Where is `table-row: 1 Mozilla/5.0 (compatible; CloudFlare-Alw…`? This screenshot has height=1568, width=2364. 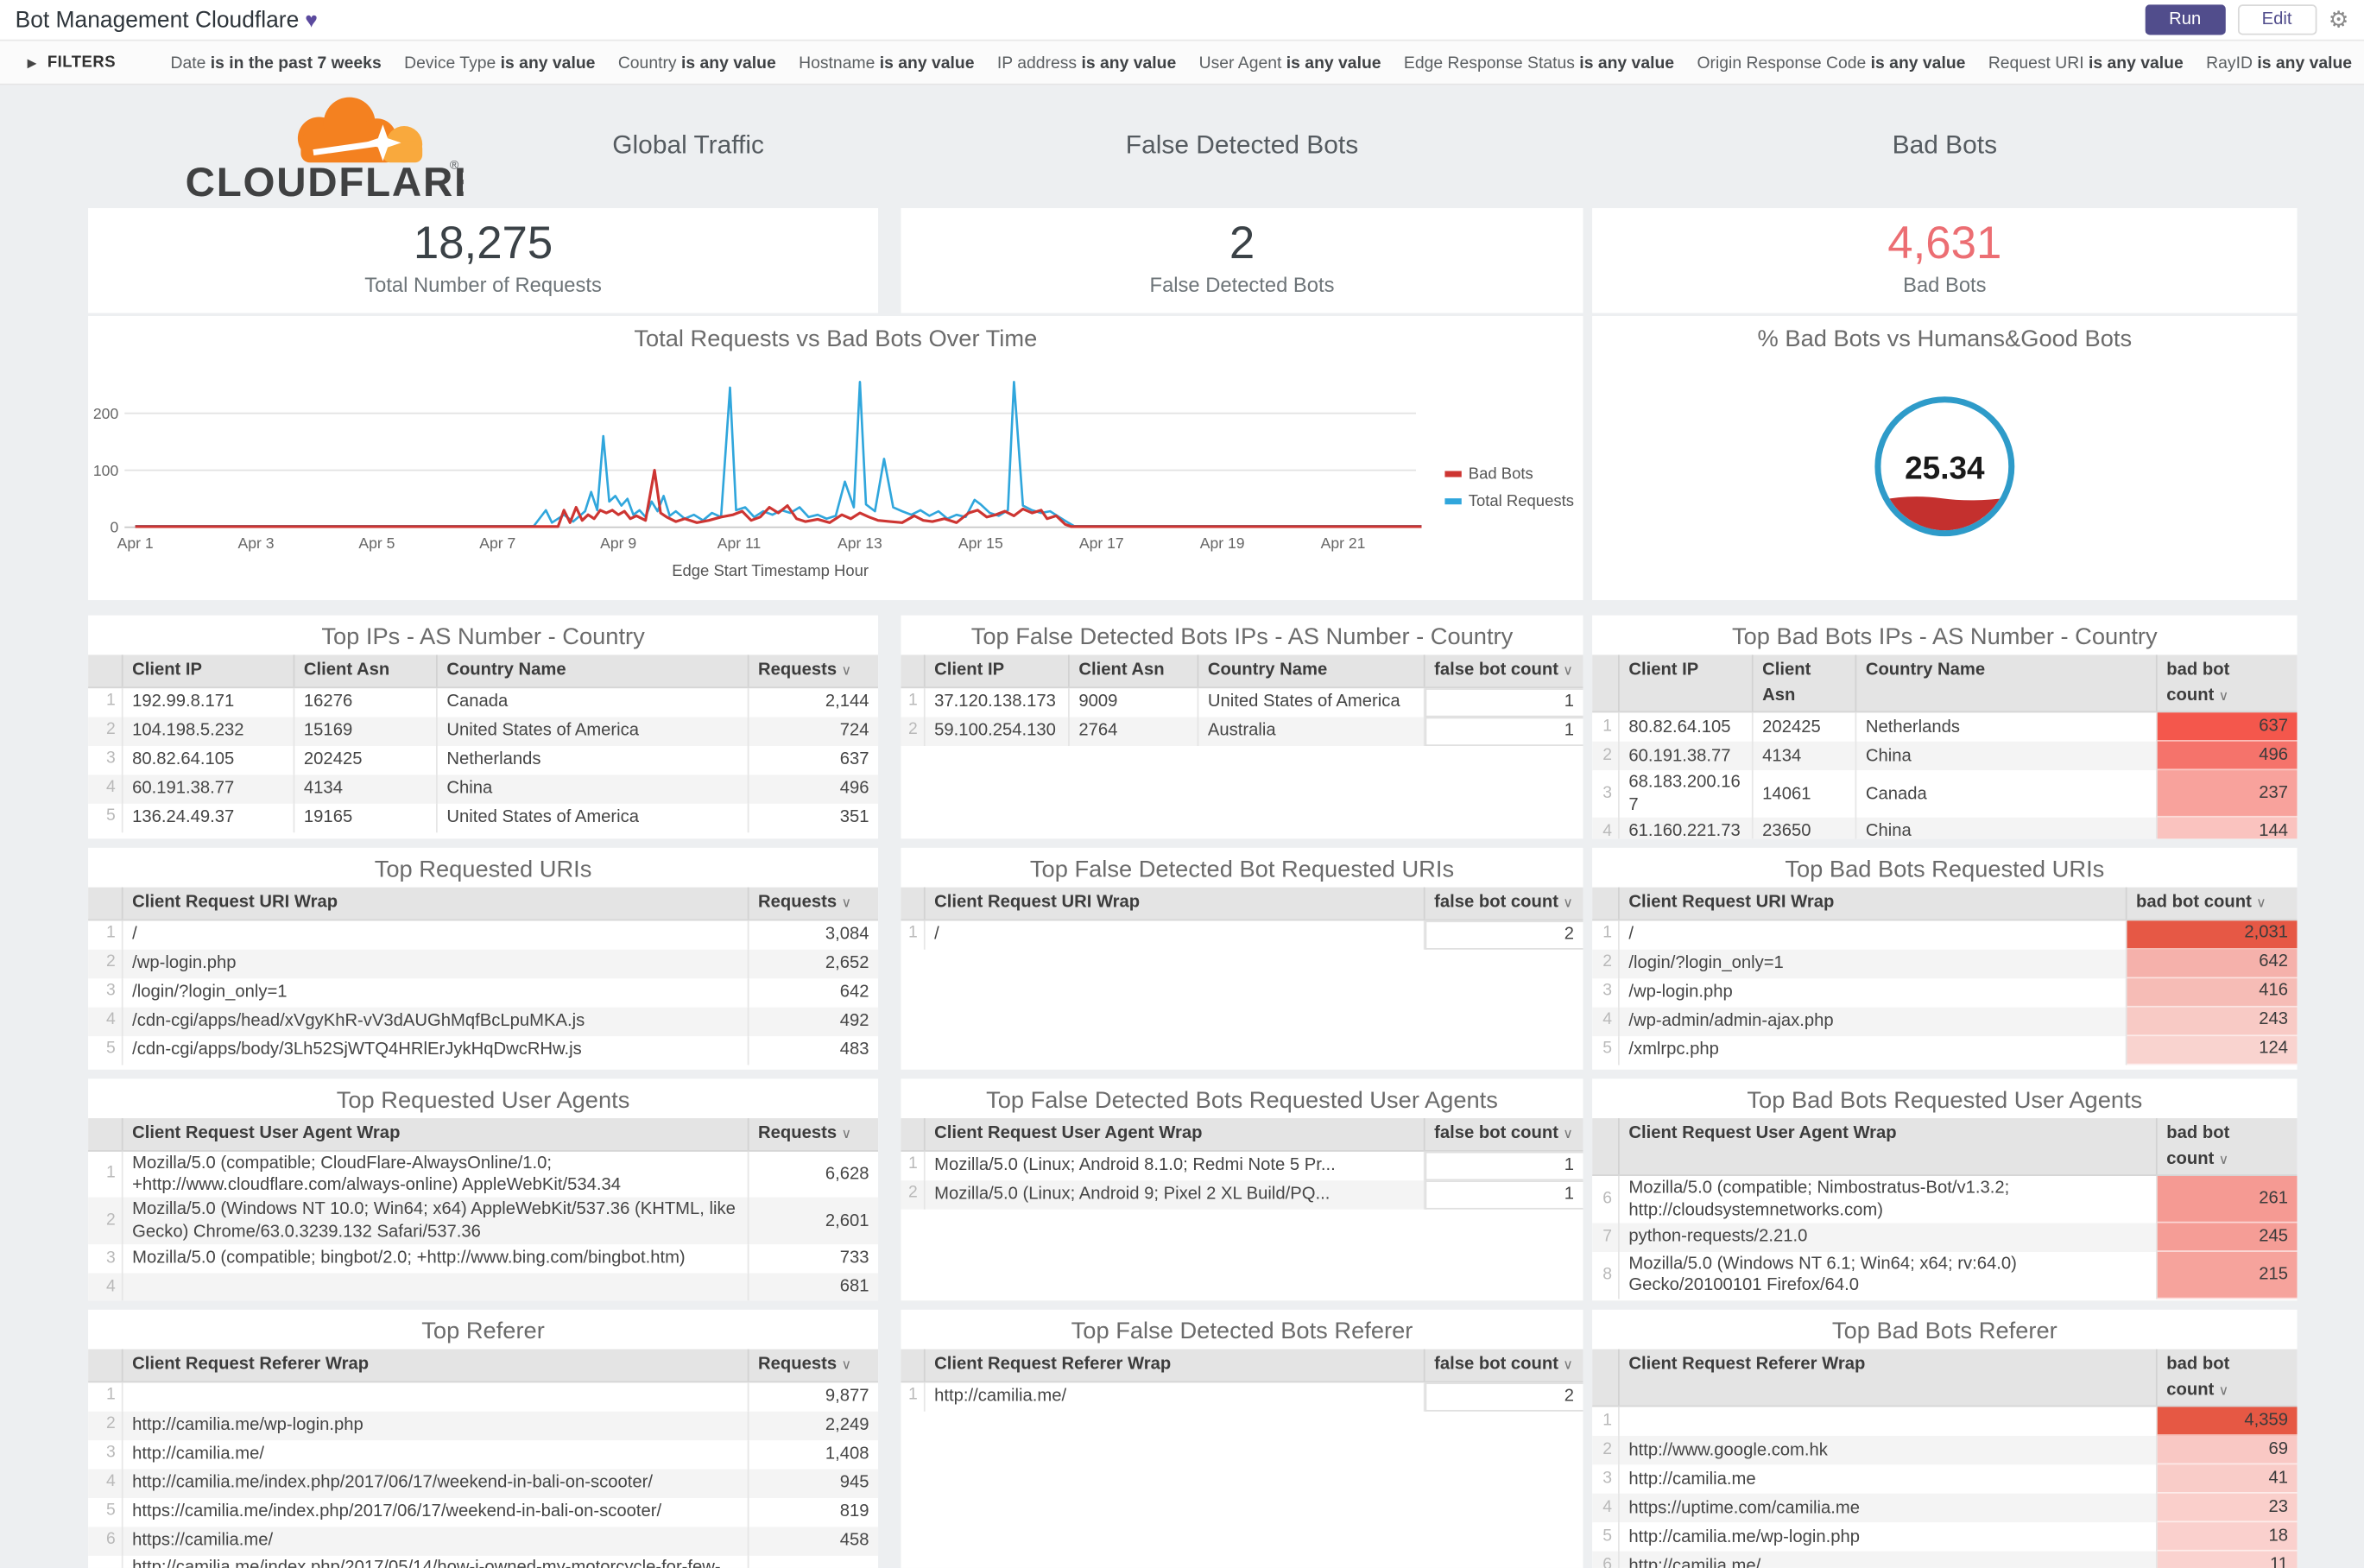 table-row: 1 Mozilla/5.0 (compatible; CloudFlare-Alw… is located at coordinates (483, 1174).